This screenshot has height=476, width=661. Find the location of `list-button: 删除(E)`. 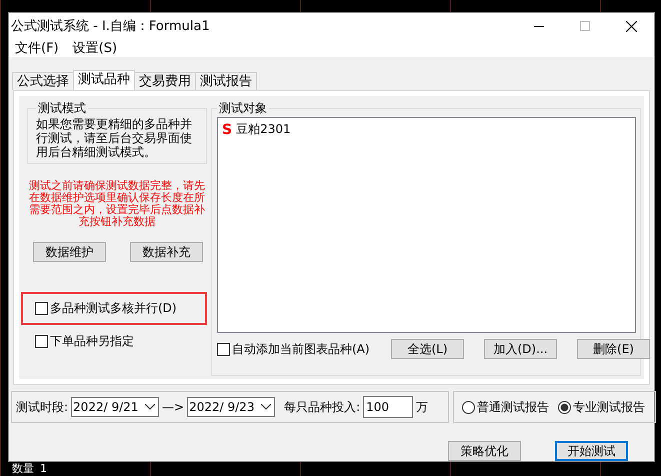

list-button: 删除(E) is located at coordinates (613, 349).